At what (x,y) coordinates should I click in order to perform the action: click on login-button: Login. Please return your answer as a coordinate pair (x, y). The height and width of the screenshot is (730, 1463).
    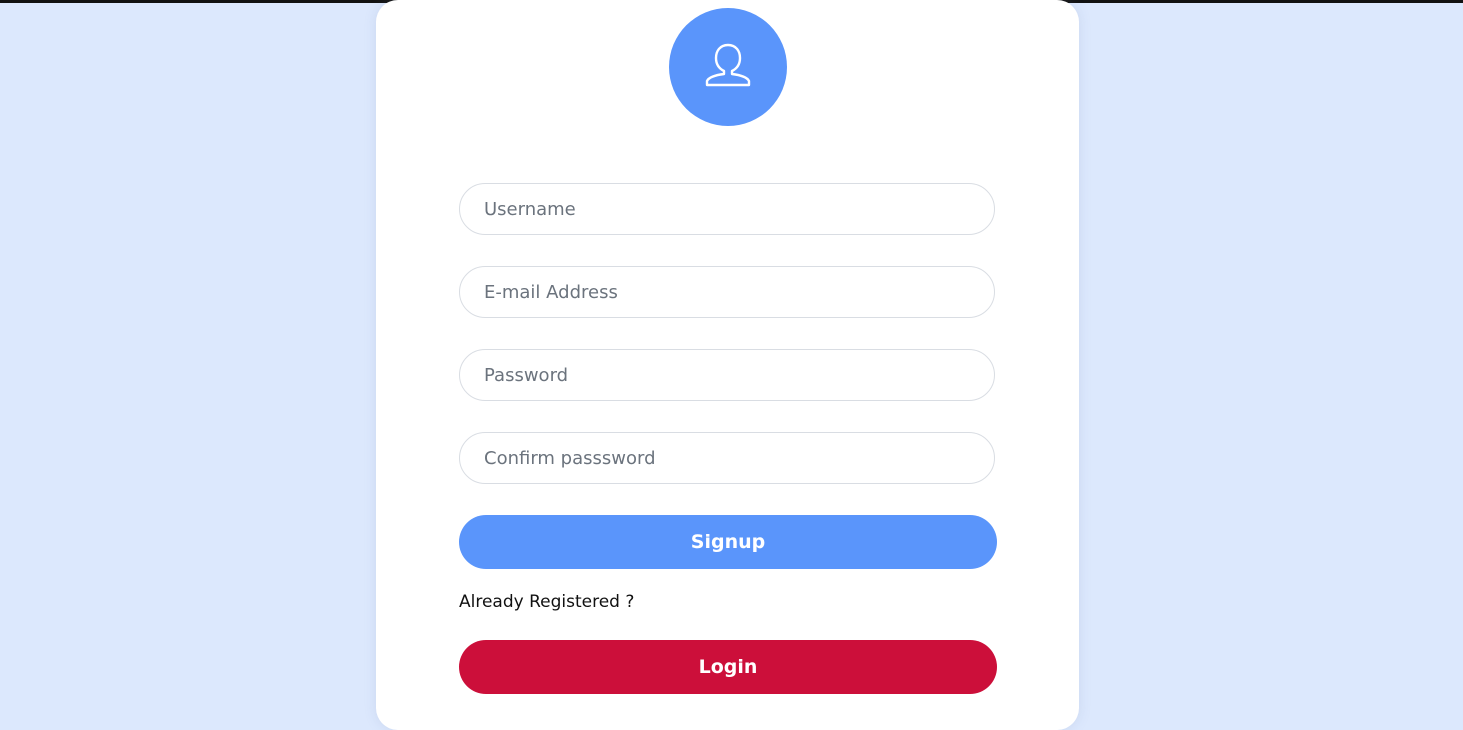
    Looking at the image, I should click on (728, 667).